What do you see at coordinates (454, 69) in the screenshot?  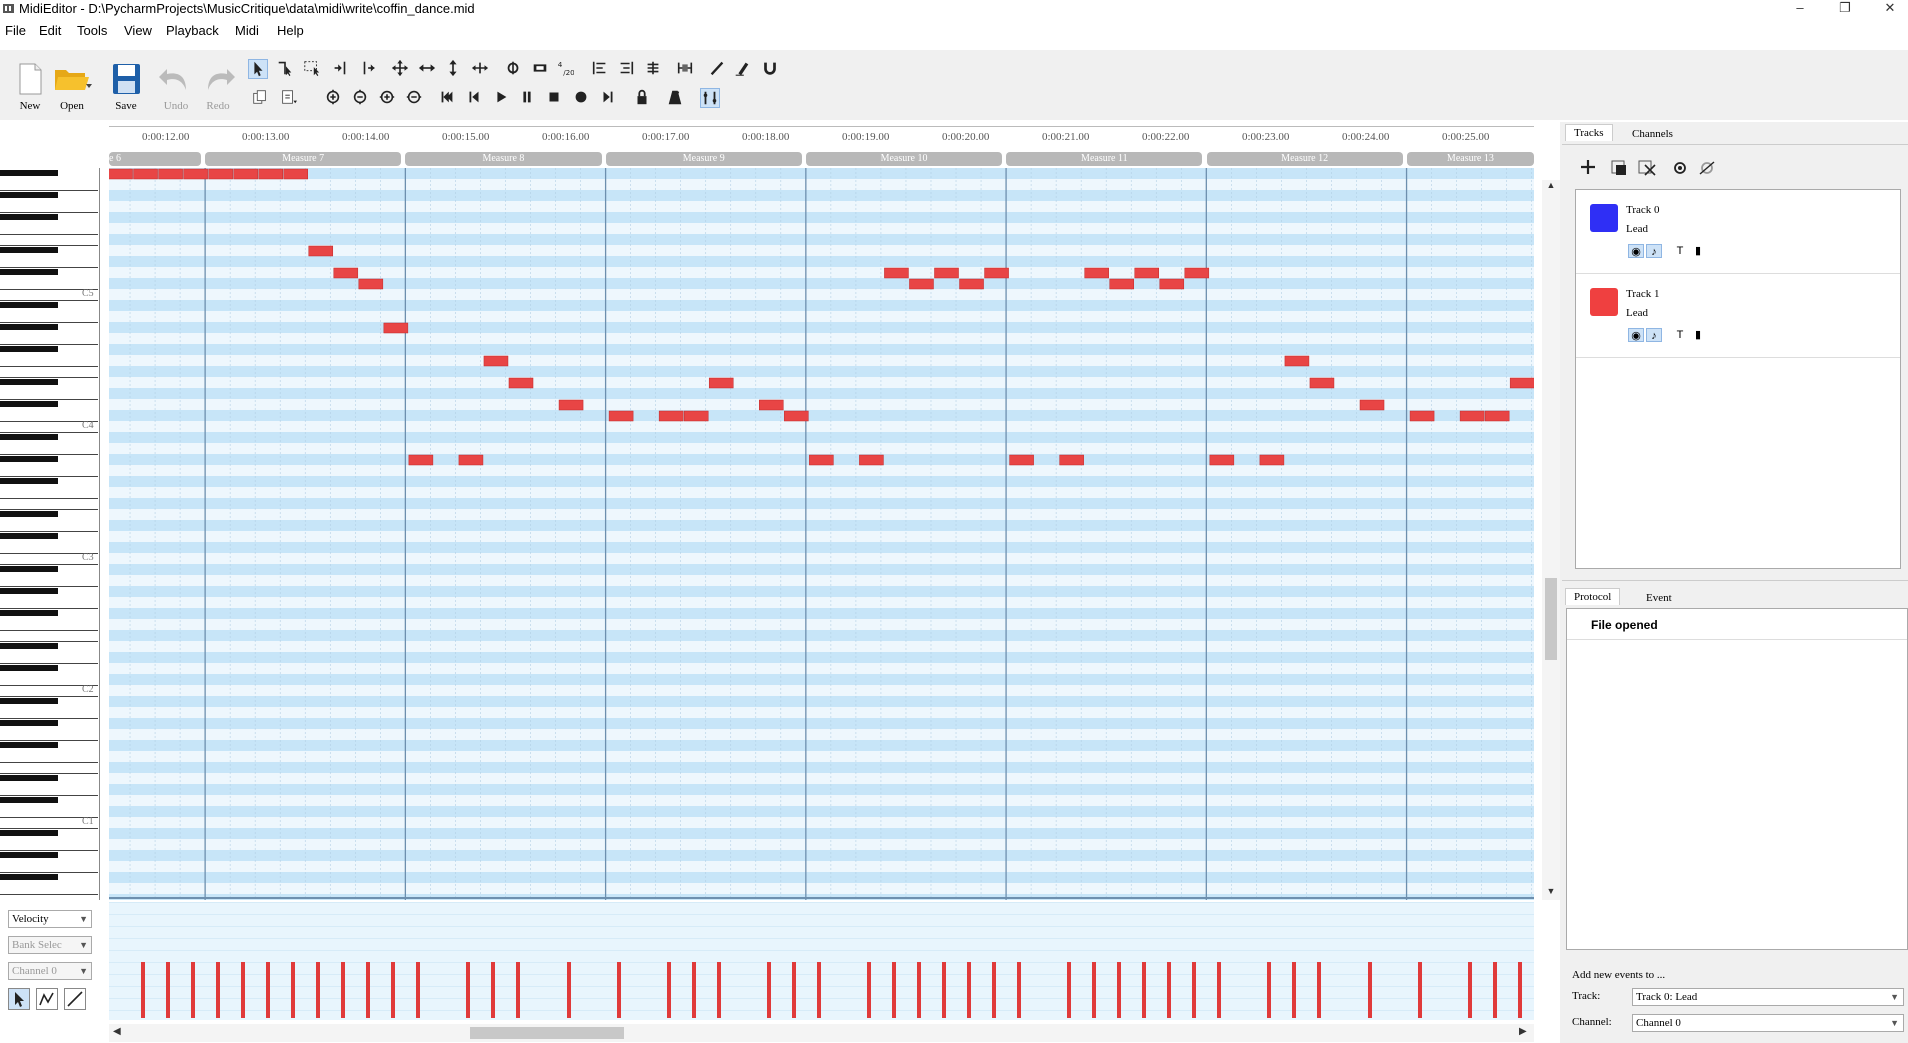 I see `move-vertical-button` at bounding box center [454, 69].